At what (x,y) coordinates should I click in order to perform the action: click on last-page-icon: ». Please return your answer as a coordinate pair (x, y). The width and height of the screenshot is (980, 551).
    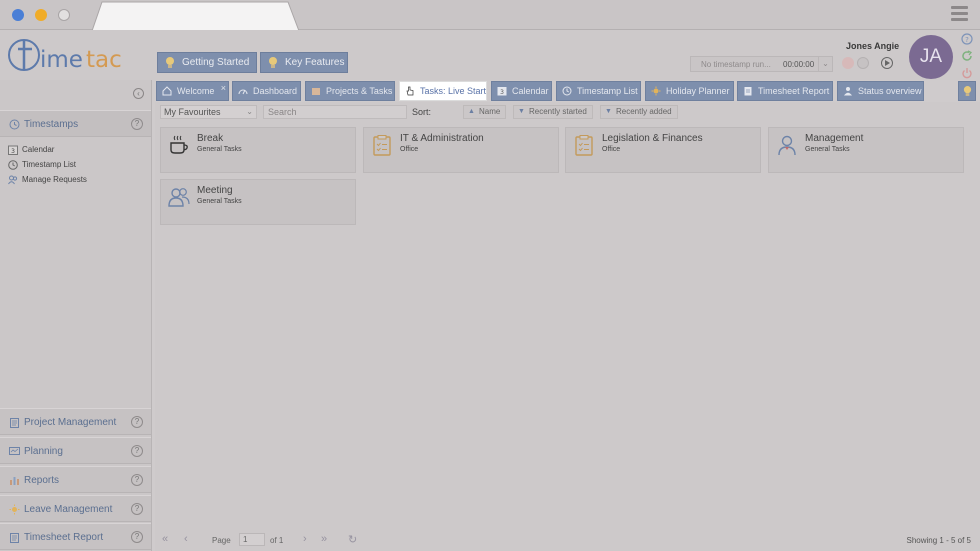
    Looking at the image, I should click on (324, 539).